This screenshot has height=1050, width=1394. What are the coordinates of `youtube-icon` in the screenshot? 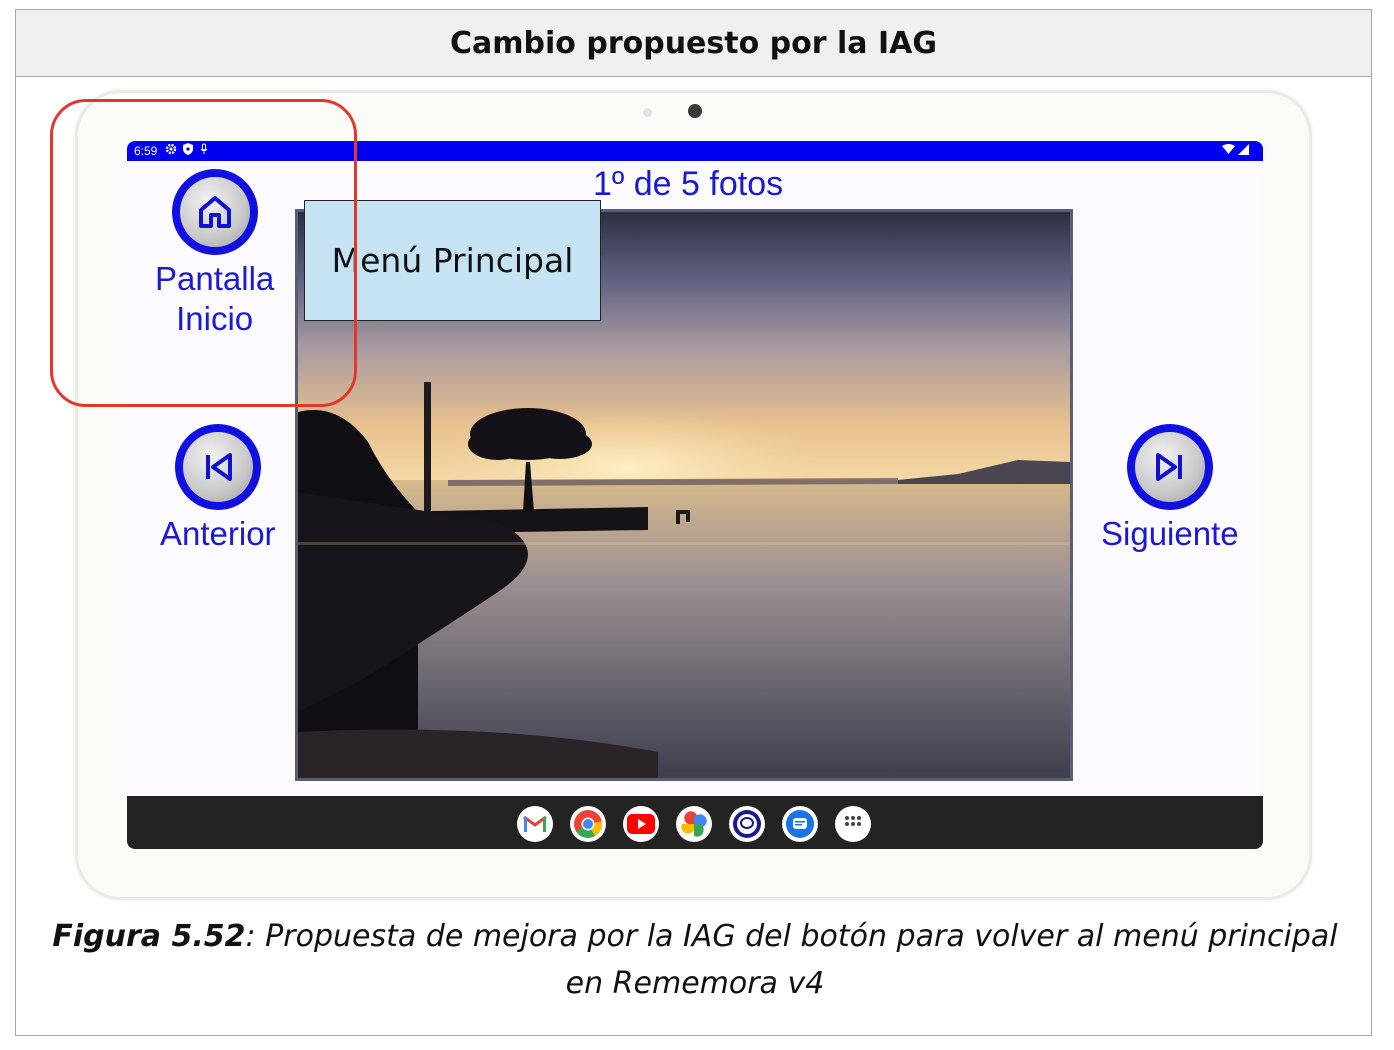 It's located at (641, 824).